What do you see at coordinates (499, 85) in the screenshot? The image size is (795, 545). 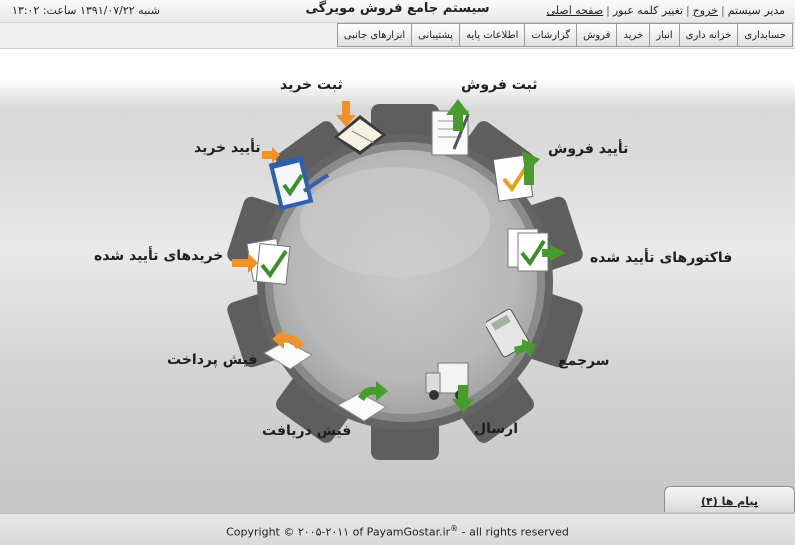 I see `label-sale-register: ثبت فروش` at bounding box center [499, 85].